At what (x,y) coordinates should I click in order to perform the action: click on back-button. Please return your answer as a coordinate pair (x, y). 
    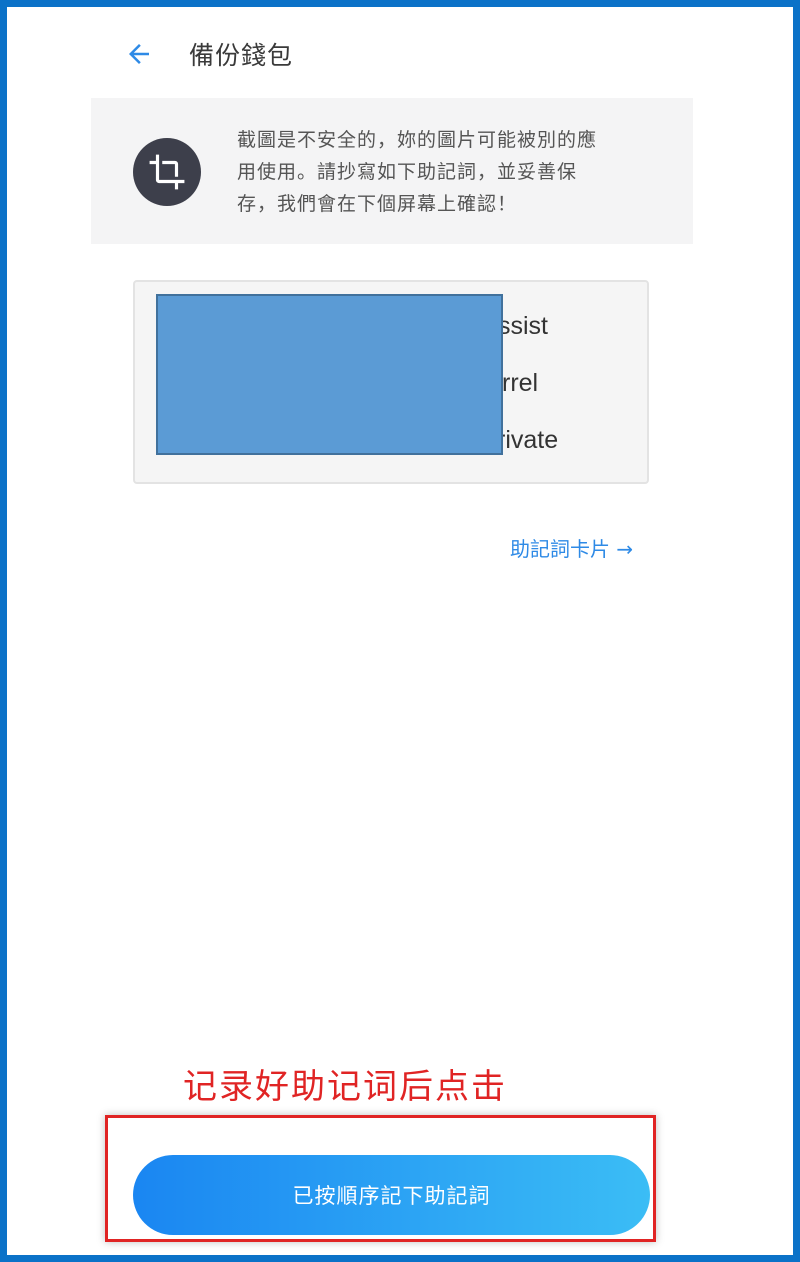
    Looking at the image, I should click on (139, 54).